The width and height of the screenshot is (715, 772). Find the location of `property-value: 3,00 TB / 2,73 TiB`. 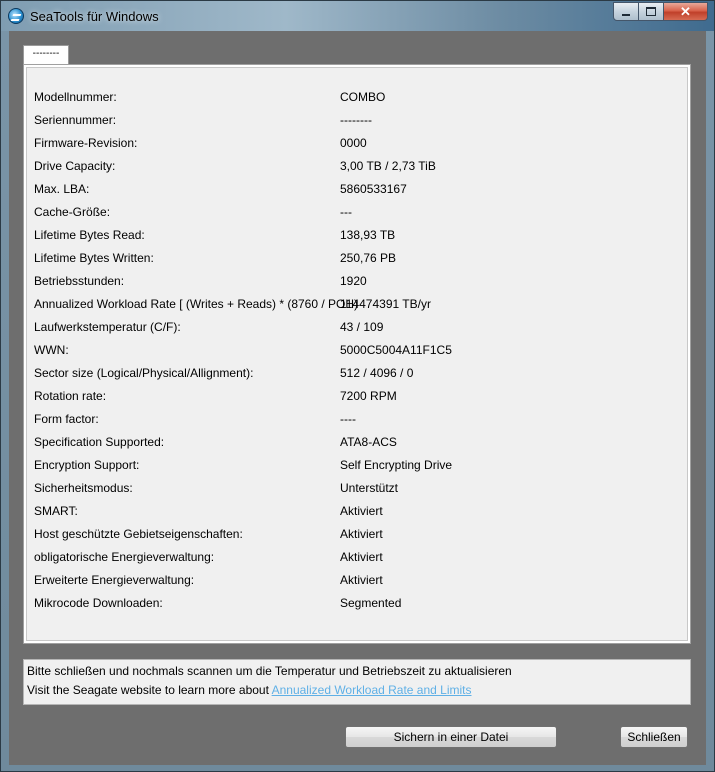

property-value: 3,00 TB / 2,73 TiB is located at coordinates (388, 166).